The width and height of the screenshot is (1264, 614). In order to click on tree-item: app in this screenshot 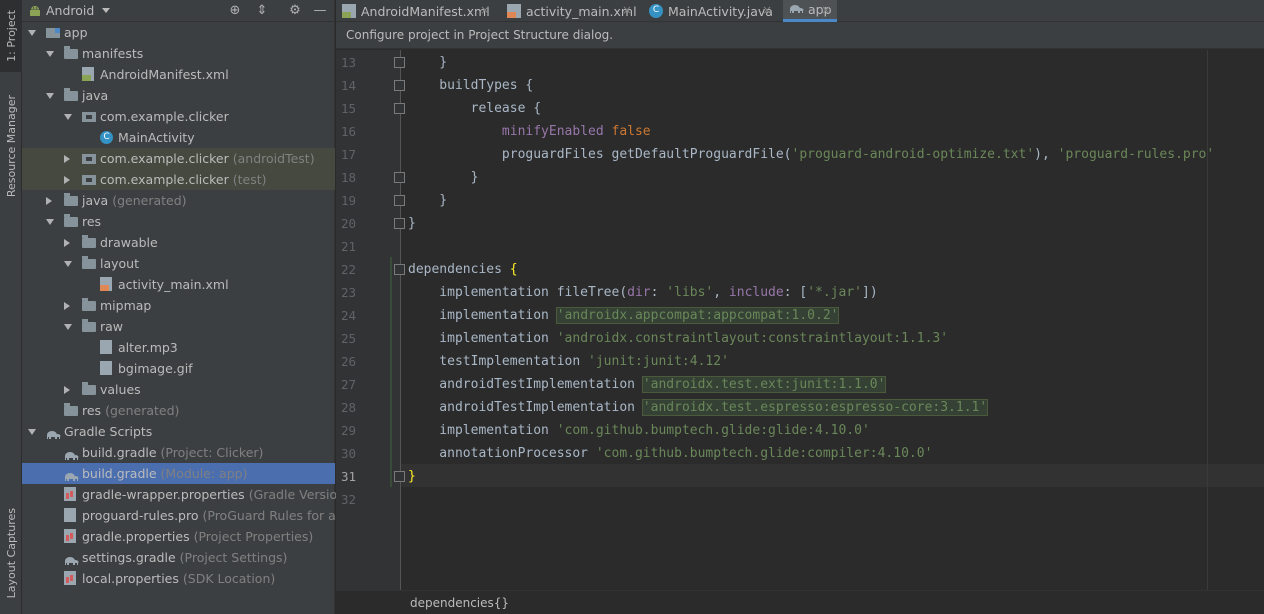, I will do `click(178, 32)`.